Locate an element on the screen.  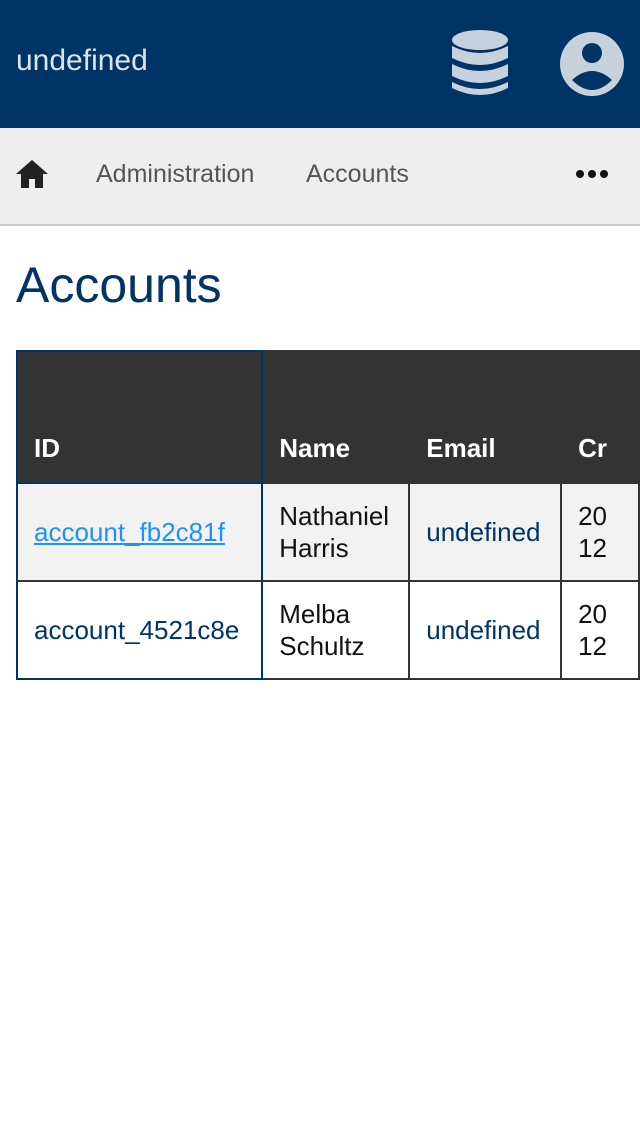
name-last: Harris is located at coordinates (314, 548).